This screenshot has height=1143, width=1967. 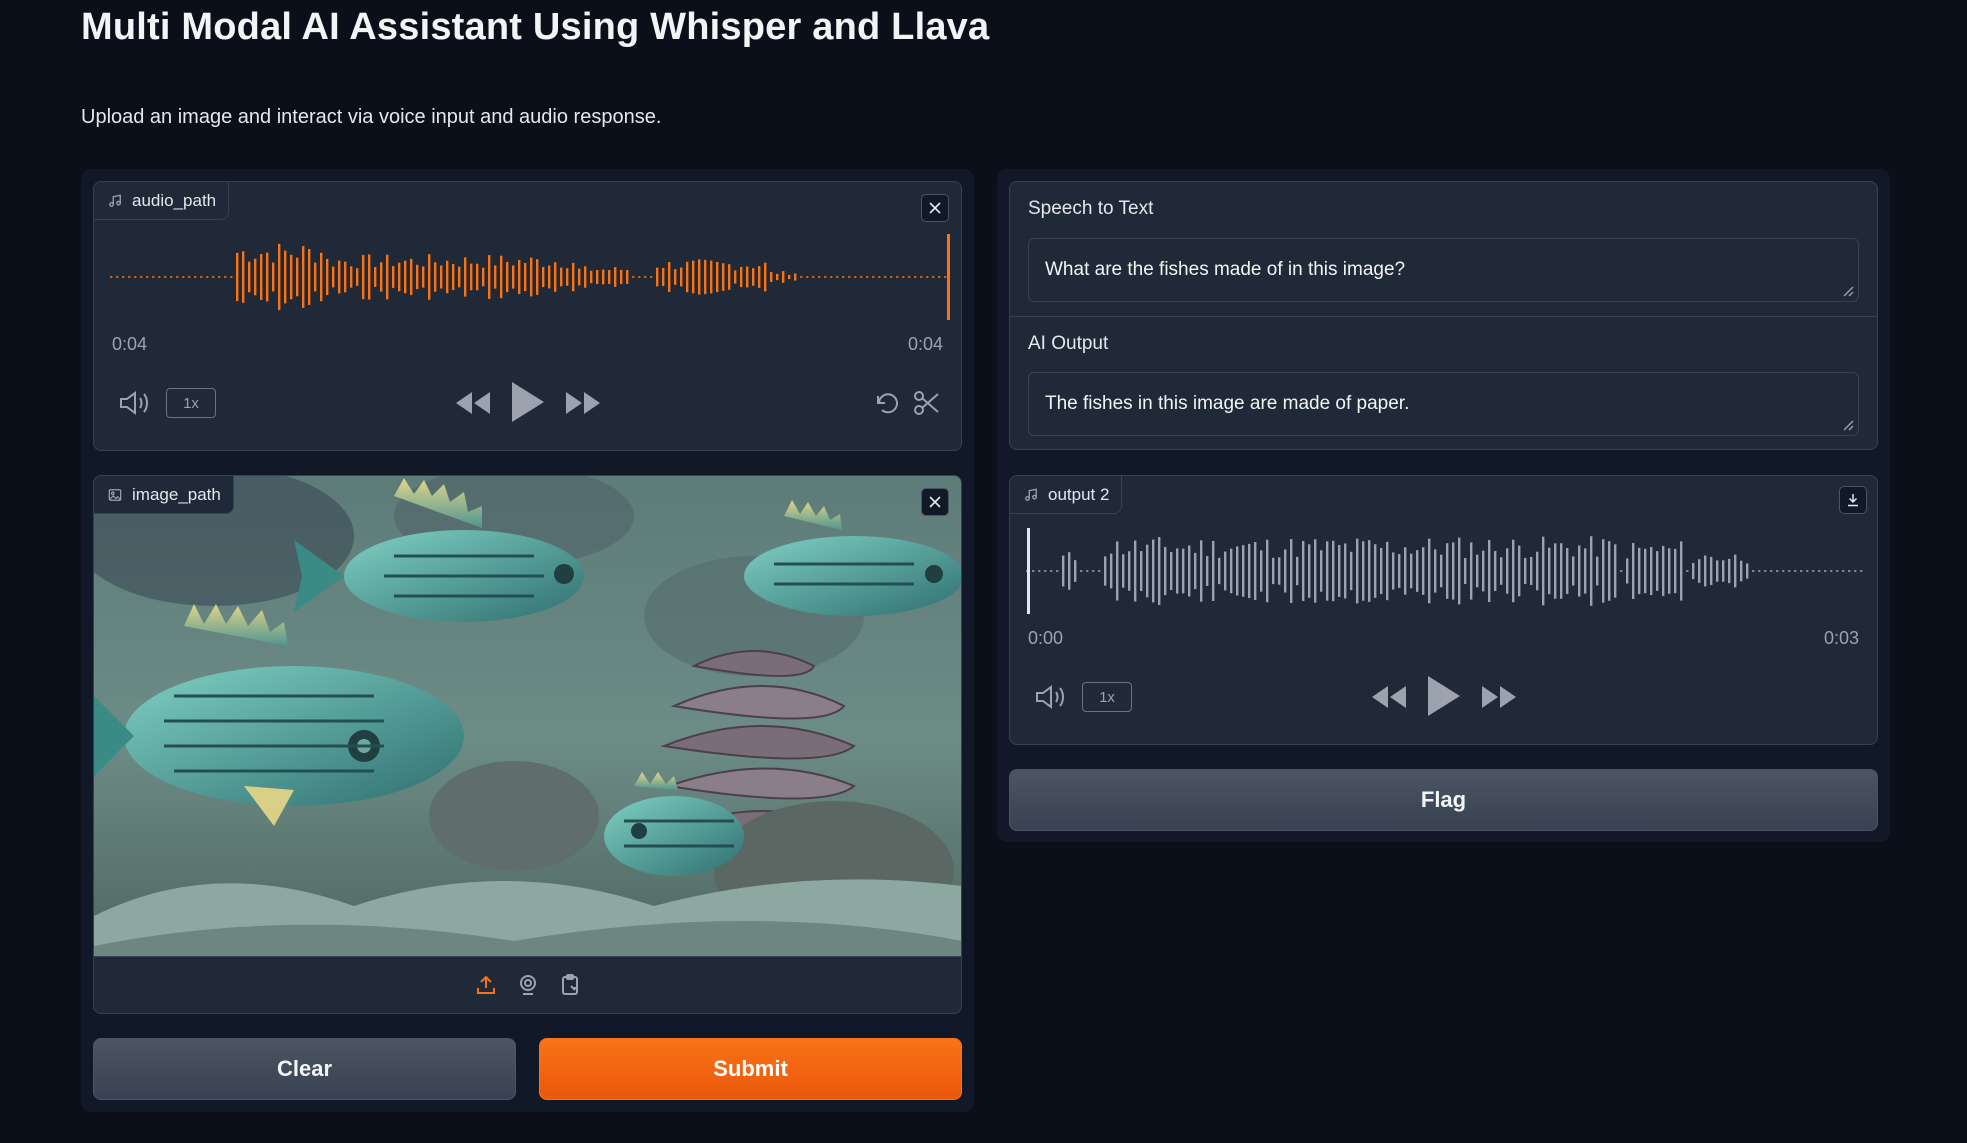 What do you see at coordinates (570, 985) in the screenshot?
I see `clipboard-source-button` at bounding box center [570, 985].